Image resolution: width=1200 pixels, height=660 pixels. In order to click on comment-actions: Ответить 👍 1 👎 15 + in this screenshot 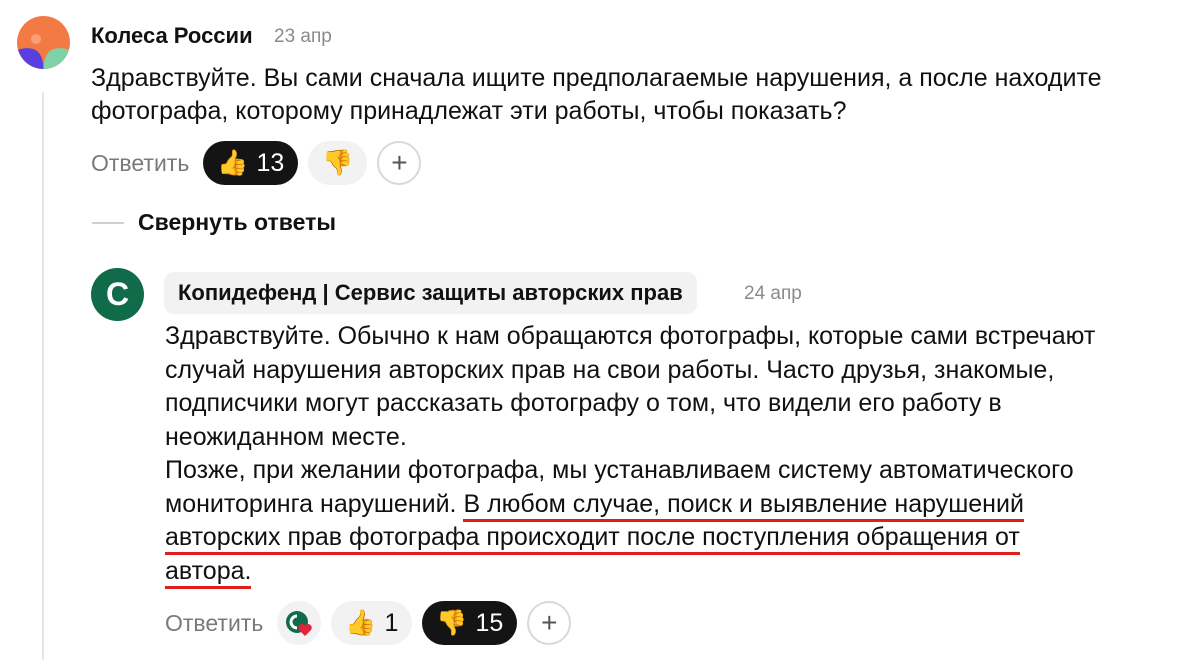, I will do `click(368, 623)`.